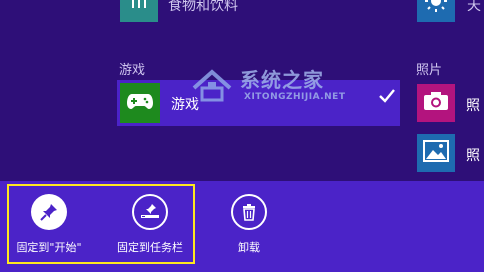 The image size is (484, 272). What do you see at coordinates (249, 212) in the screenshot?
I see `trash-icon` at bounding box center [249, 212].